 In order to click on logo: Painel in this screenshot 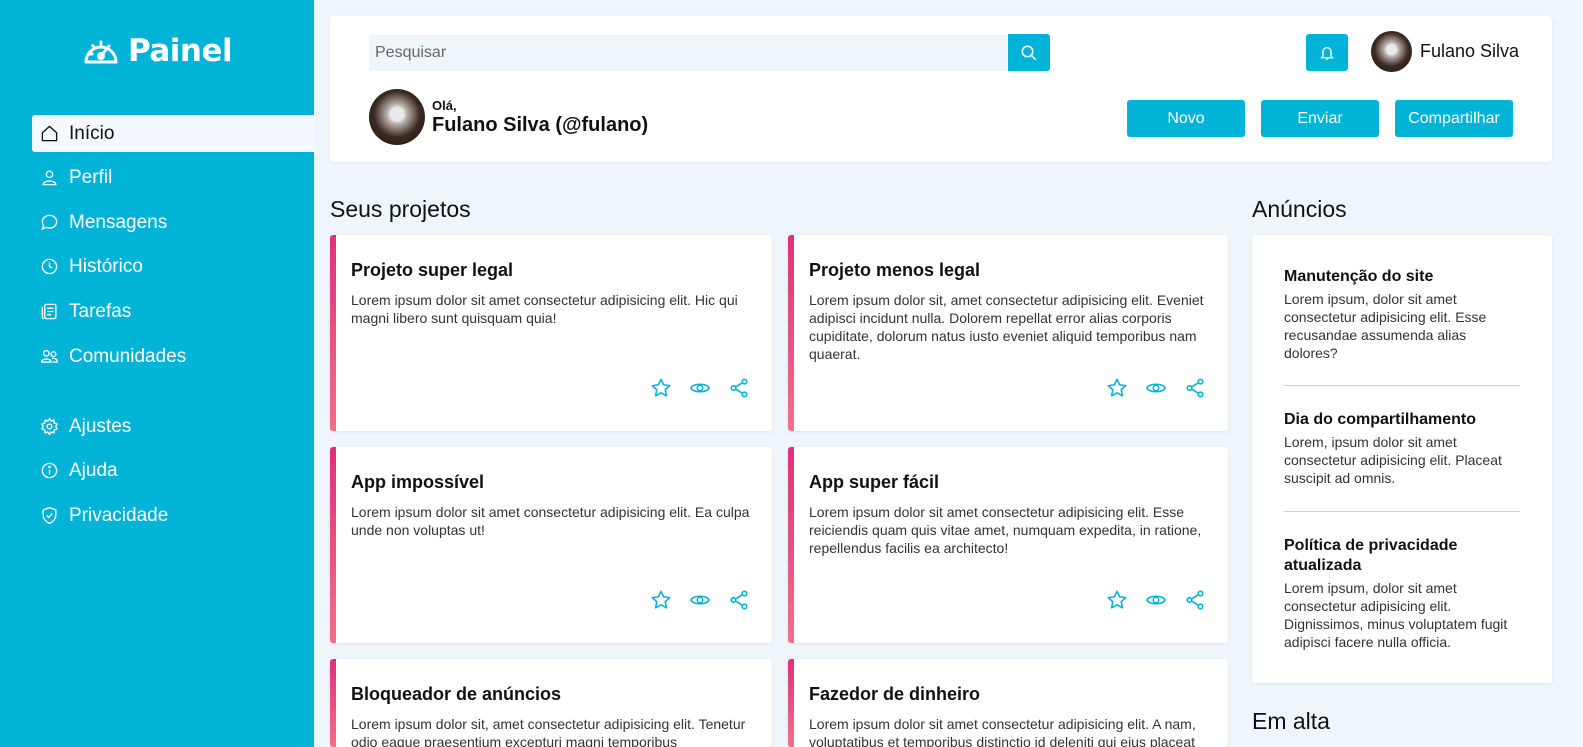, I will do `click(157, 51)`.